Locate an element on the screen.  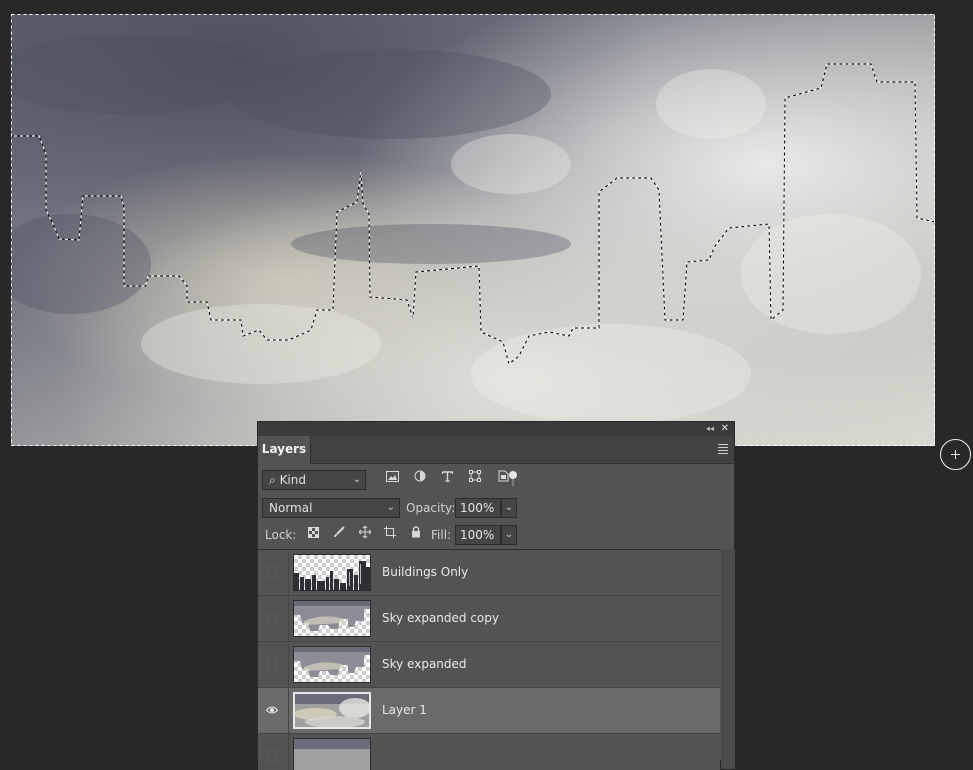
lock-options-bar: Lock: Fill: 100% ⌄ is located at coordinates (496, 536).